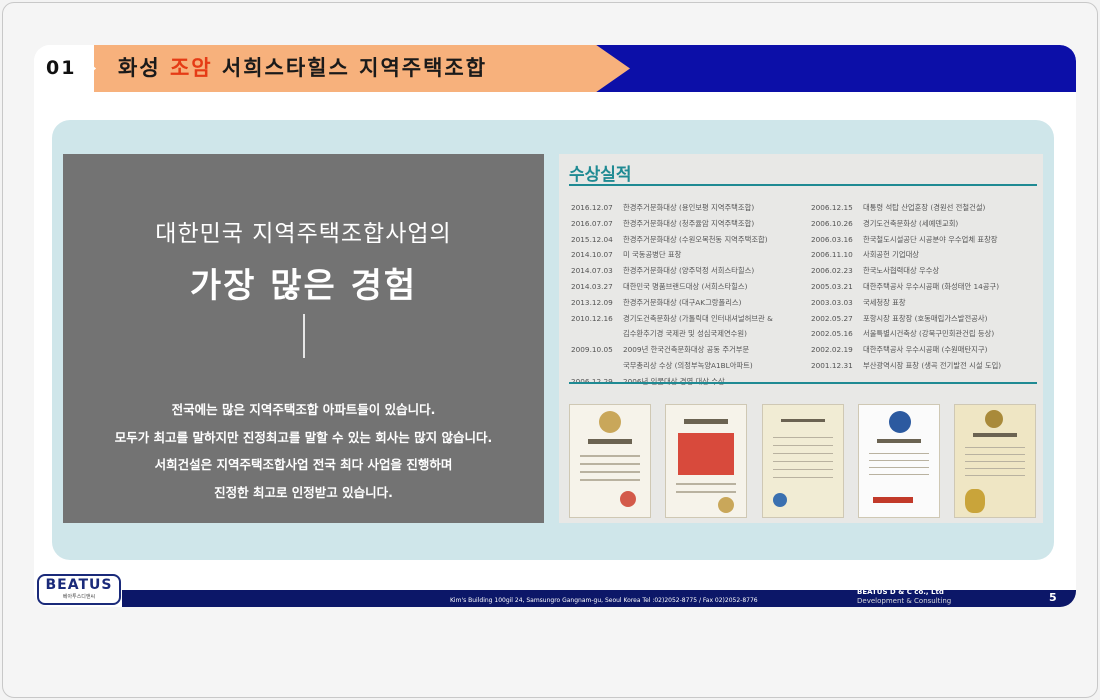 The height and width of the screenshot is (700, 1100). Describe the element at coordinates (803, 185) in the screenshot. I see `awards-top-rule` at that location.